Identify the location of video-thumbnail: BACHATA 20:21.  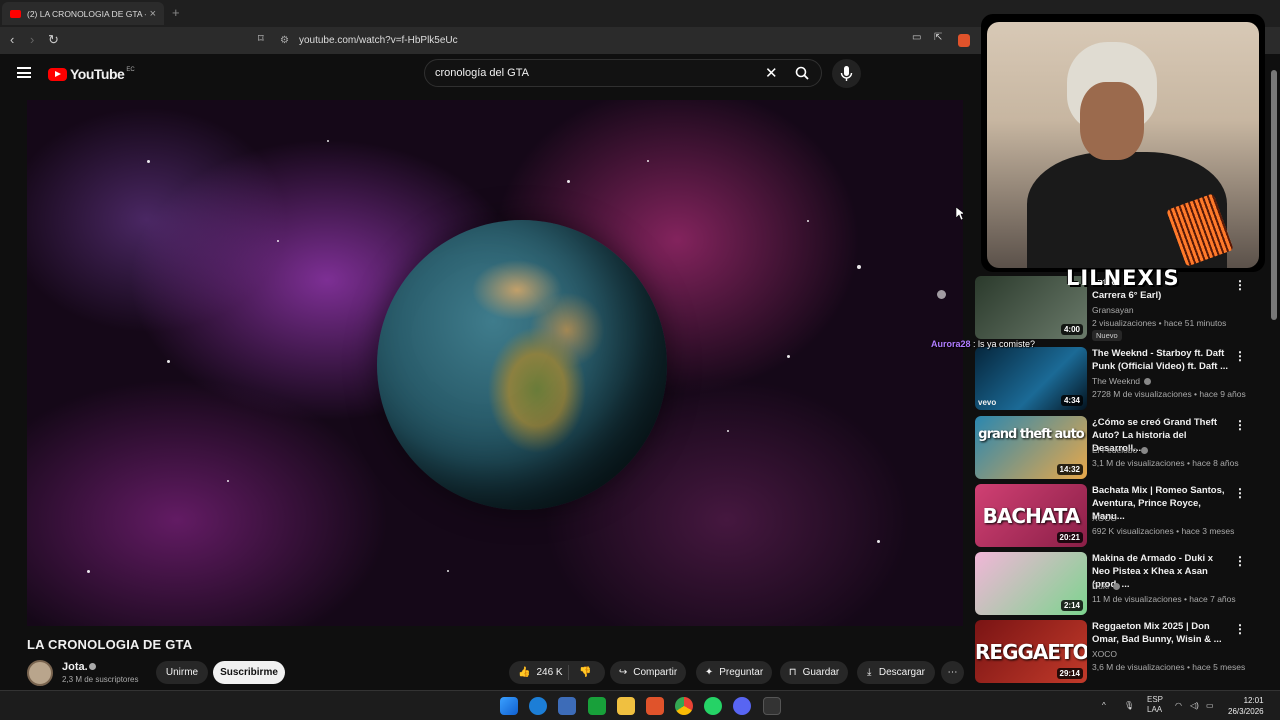
(1031, 515).